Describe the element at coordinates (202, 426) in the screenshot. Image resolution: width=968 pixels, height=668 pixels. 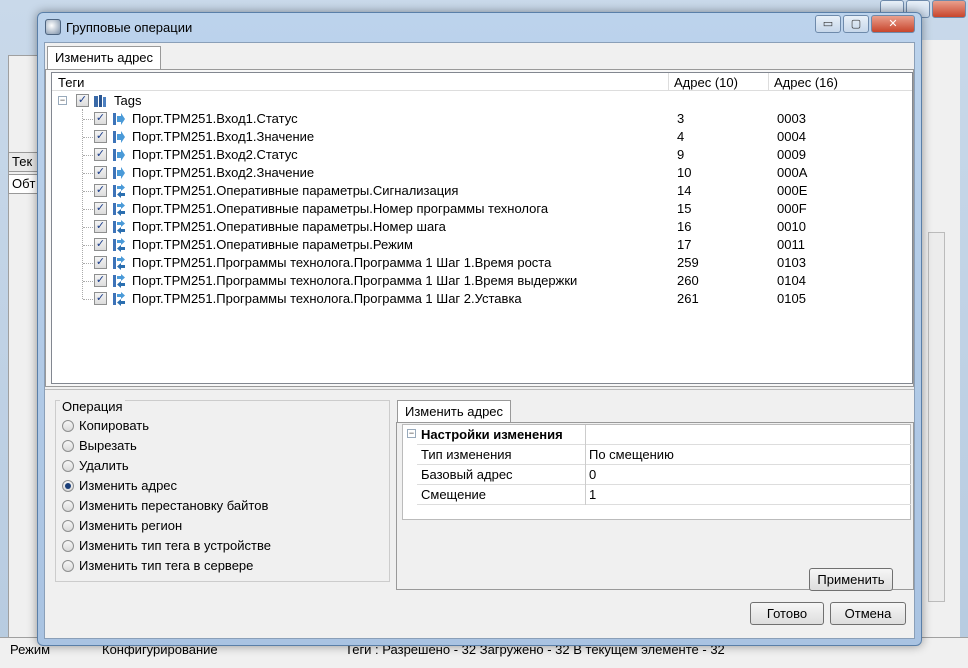
I see `operation-option: Копировать` at that location.